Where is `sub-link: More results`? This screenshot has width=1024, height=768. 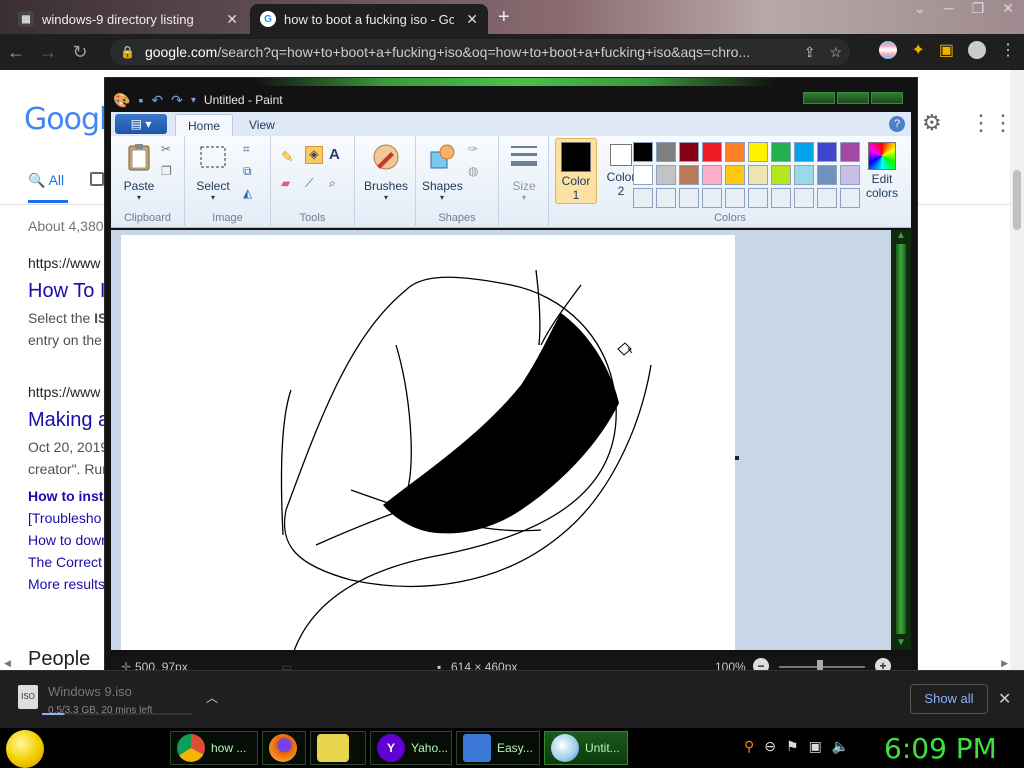
sub-link: More results is located at coordinates (66, 584).